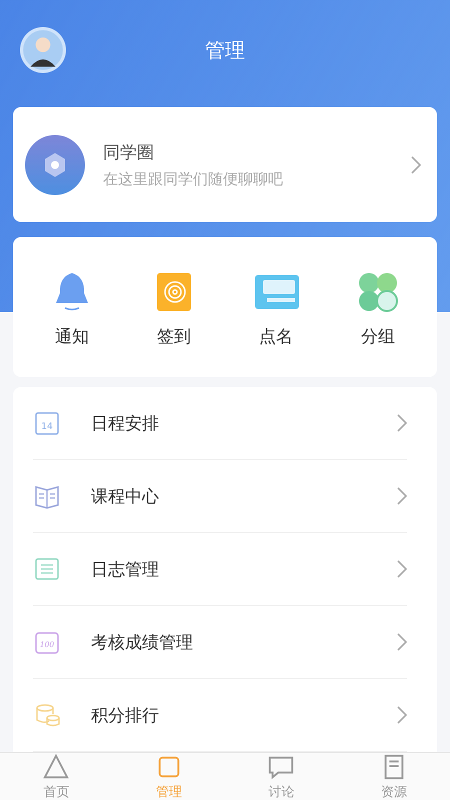 Image resolution: width=450 pixels, height=800 pixels. I want to click on classmates-circle-card: 同学圈 在这里跟同学们随便聊聊吧, so click(225, 164).